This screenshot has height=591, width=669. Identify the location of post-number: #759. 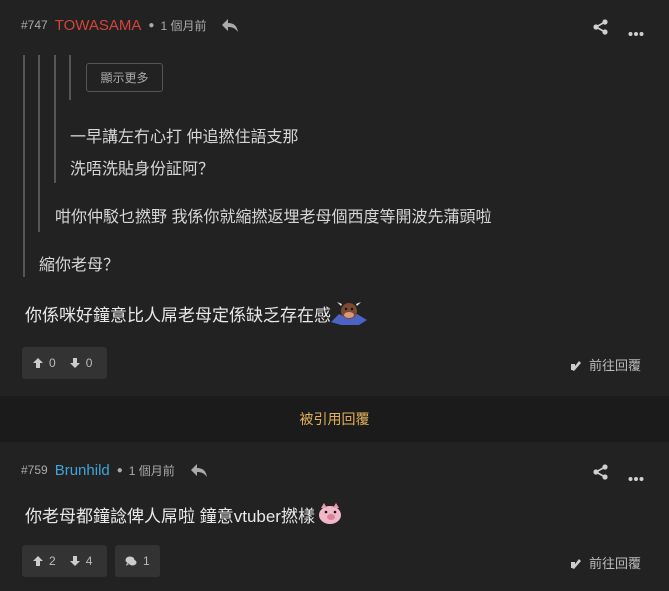
(34, 470).